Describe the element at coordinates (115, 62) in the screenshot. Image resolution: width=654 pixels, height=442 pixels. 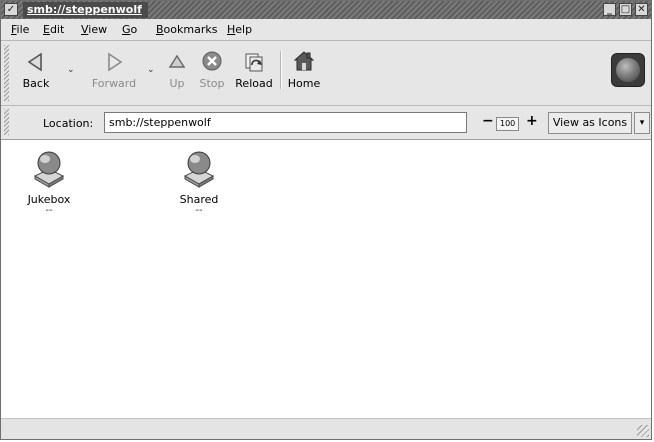
I see `forward-arrow-icon` at that location.